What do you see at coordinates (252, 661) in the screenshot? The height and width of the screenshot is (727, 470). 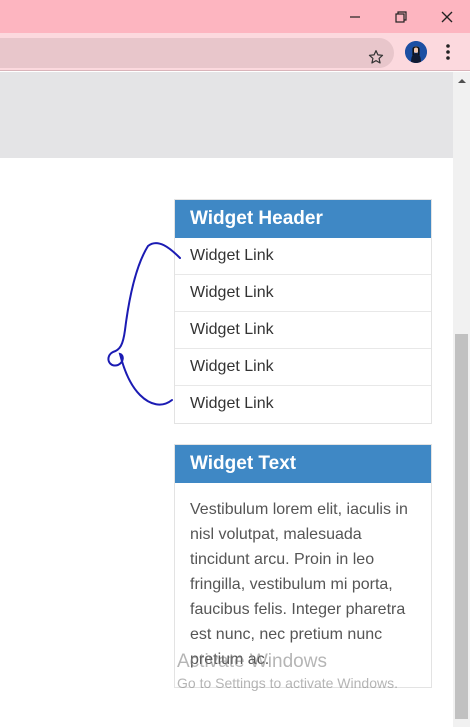 I see `watermark-title: Activate Windows` at bounding box center [252, 661].